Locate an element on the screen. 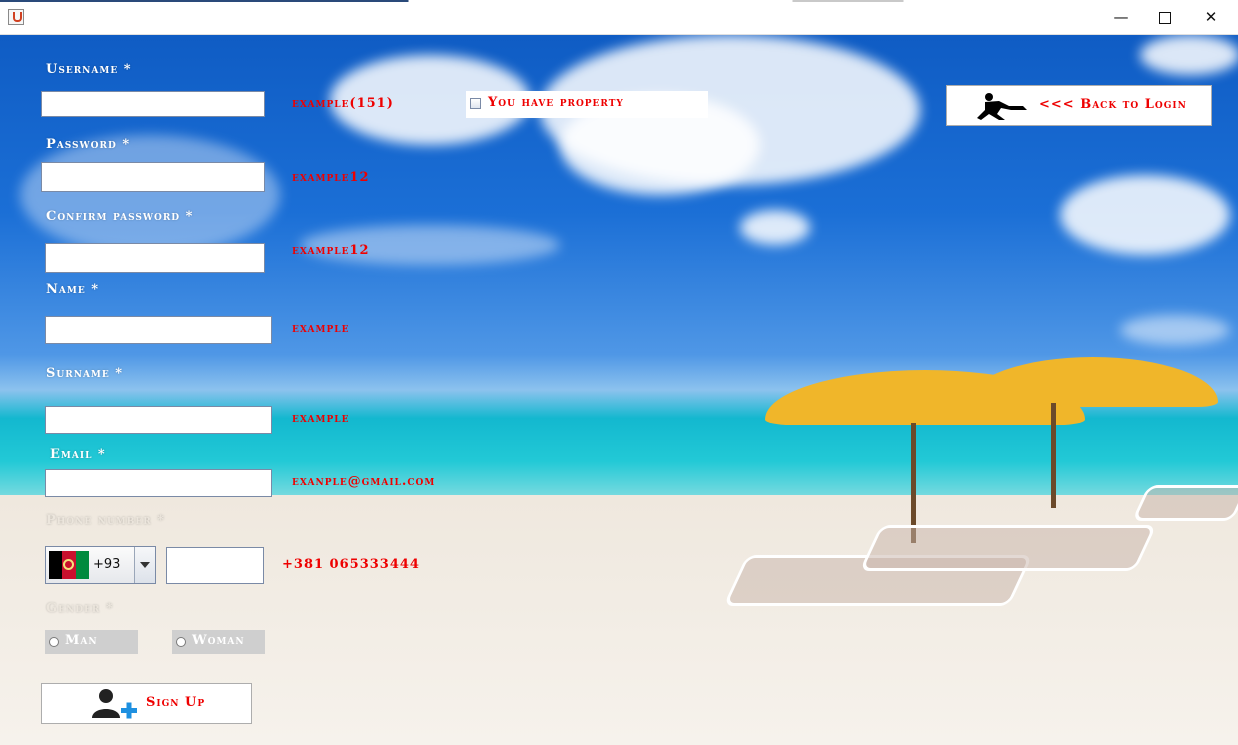  minimize-button: — is located at coordinates (1121, 17).